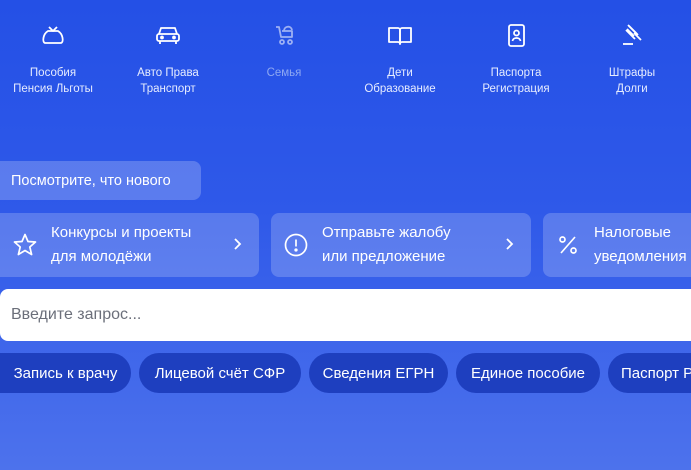  I want to click on category-passports-label1: Паспорта, so click(516, 73).